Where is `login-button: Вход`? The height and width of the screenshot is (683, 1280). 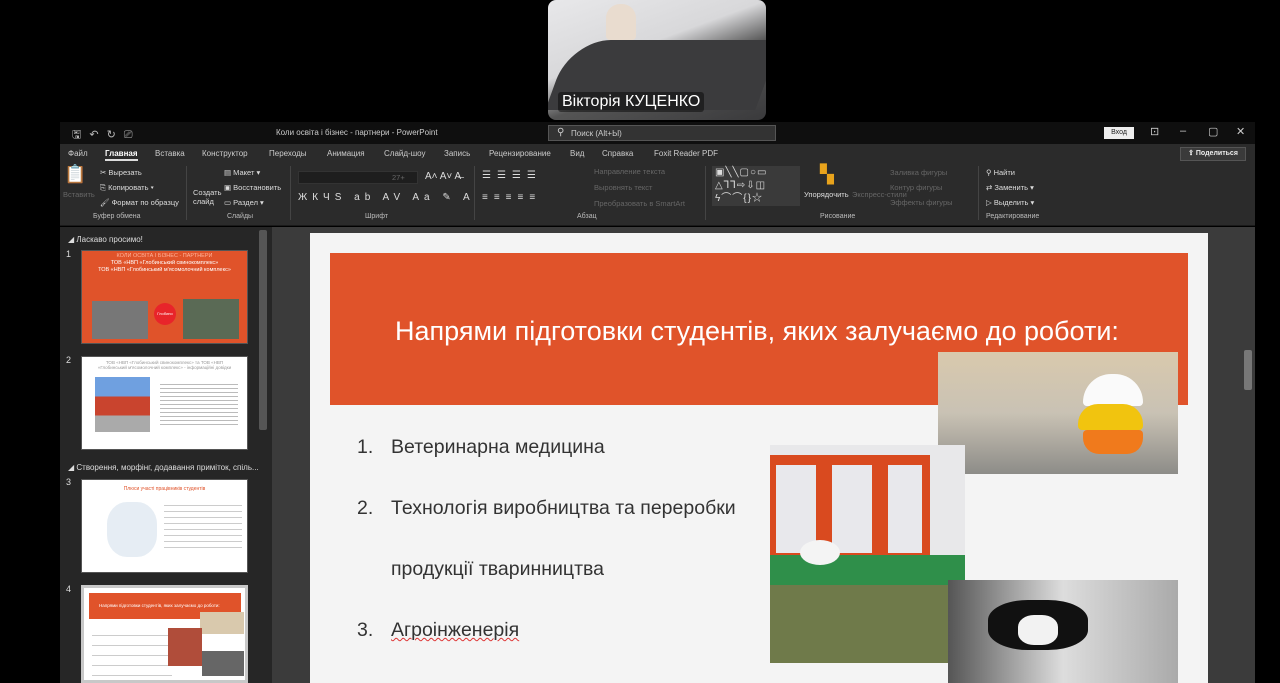
login-button: Вход is located at coordinates (1119, 133).